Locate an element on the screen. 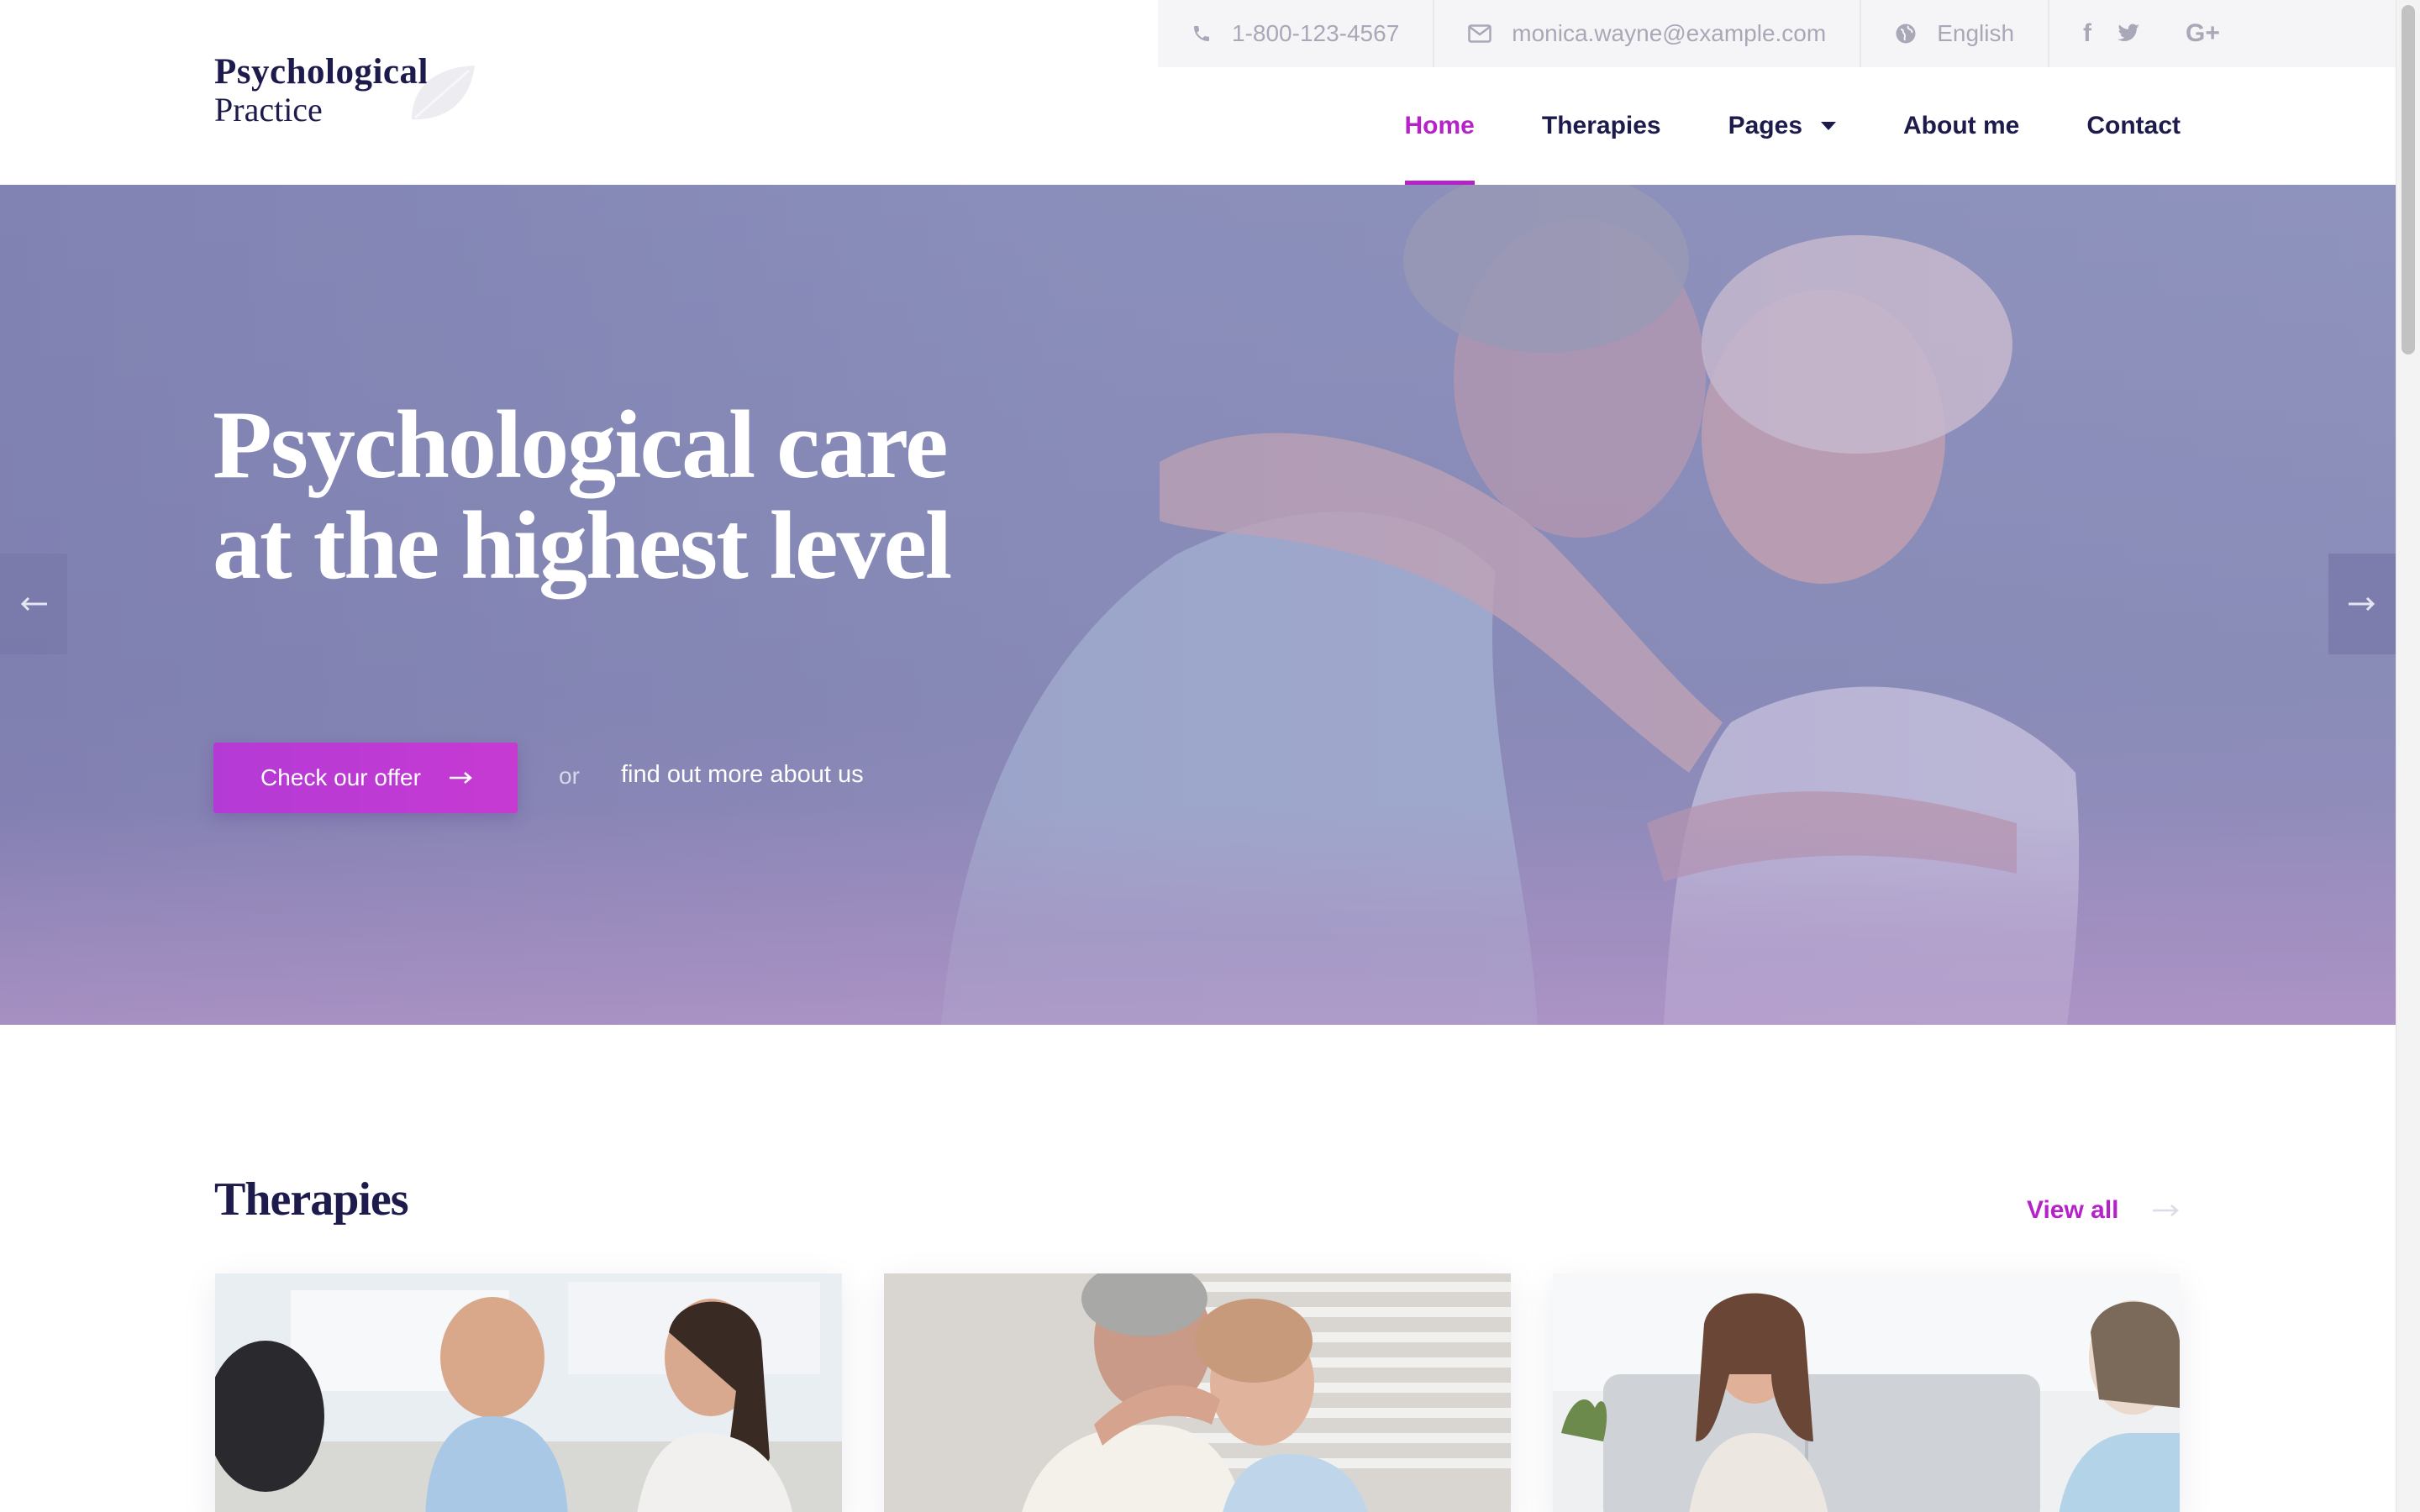 The image size is (2420, 1512). phone-contact: 1-800-123-4567 is located at coordinates (1296, 33).